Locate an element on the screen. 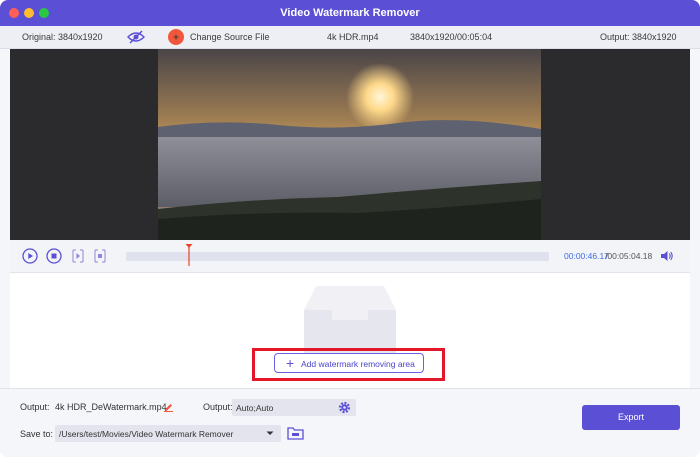 The width and height of the screenshot is (700, 457). chevron-down-icon is located at coordinates (270, 433).